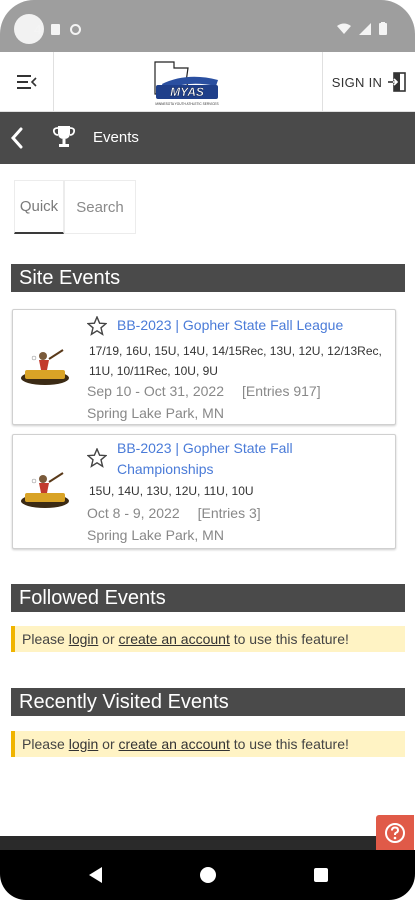 The height and width of the screenshot is (900, 415). What do you see at coordinates (229, 513) in the screenshot?
I see `event-entries: [Entries 3]` at bounding box center [229, 513].